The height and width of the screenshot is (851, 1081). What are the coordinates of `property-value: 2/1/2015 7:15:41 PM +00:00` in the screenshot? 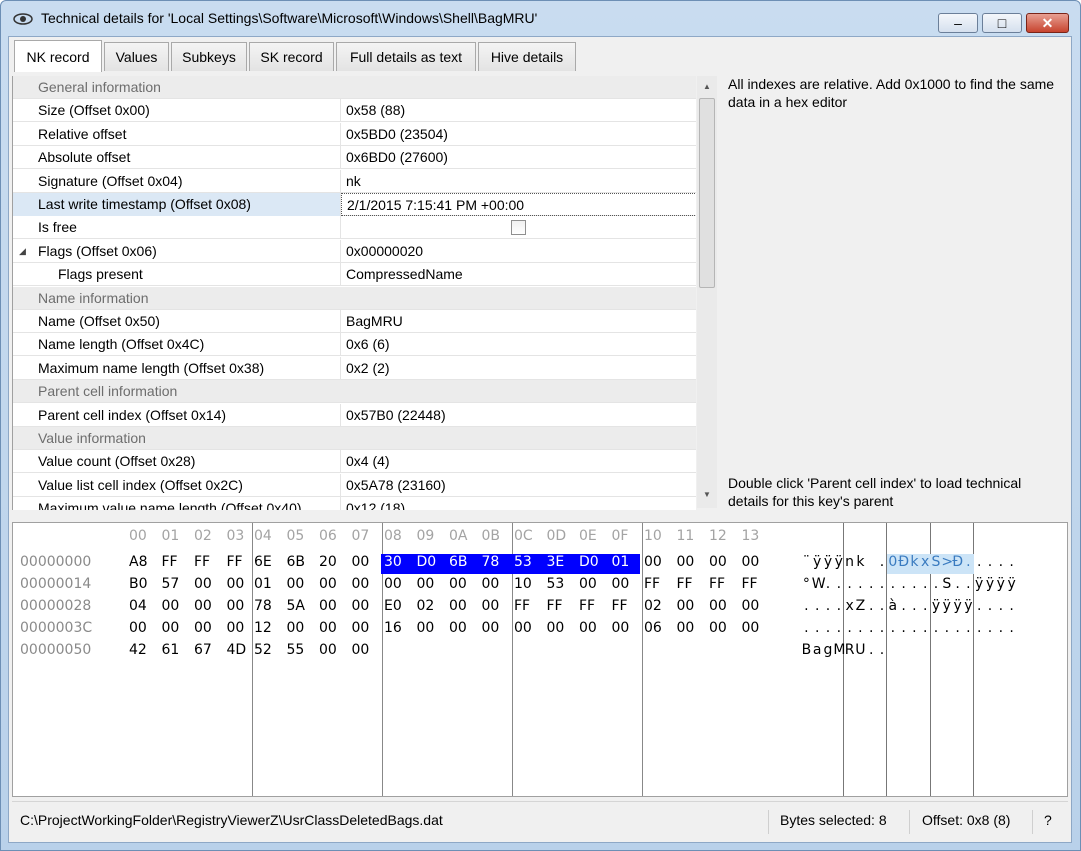 It's located at (518, 204).